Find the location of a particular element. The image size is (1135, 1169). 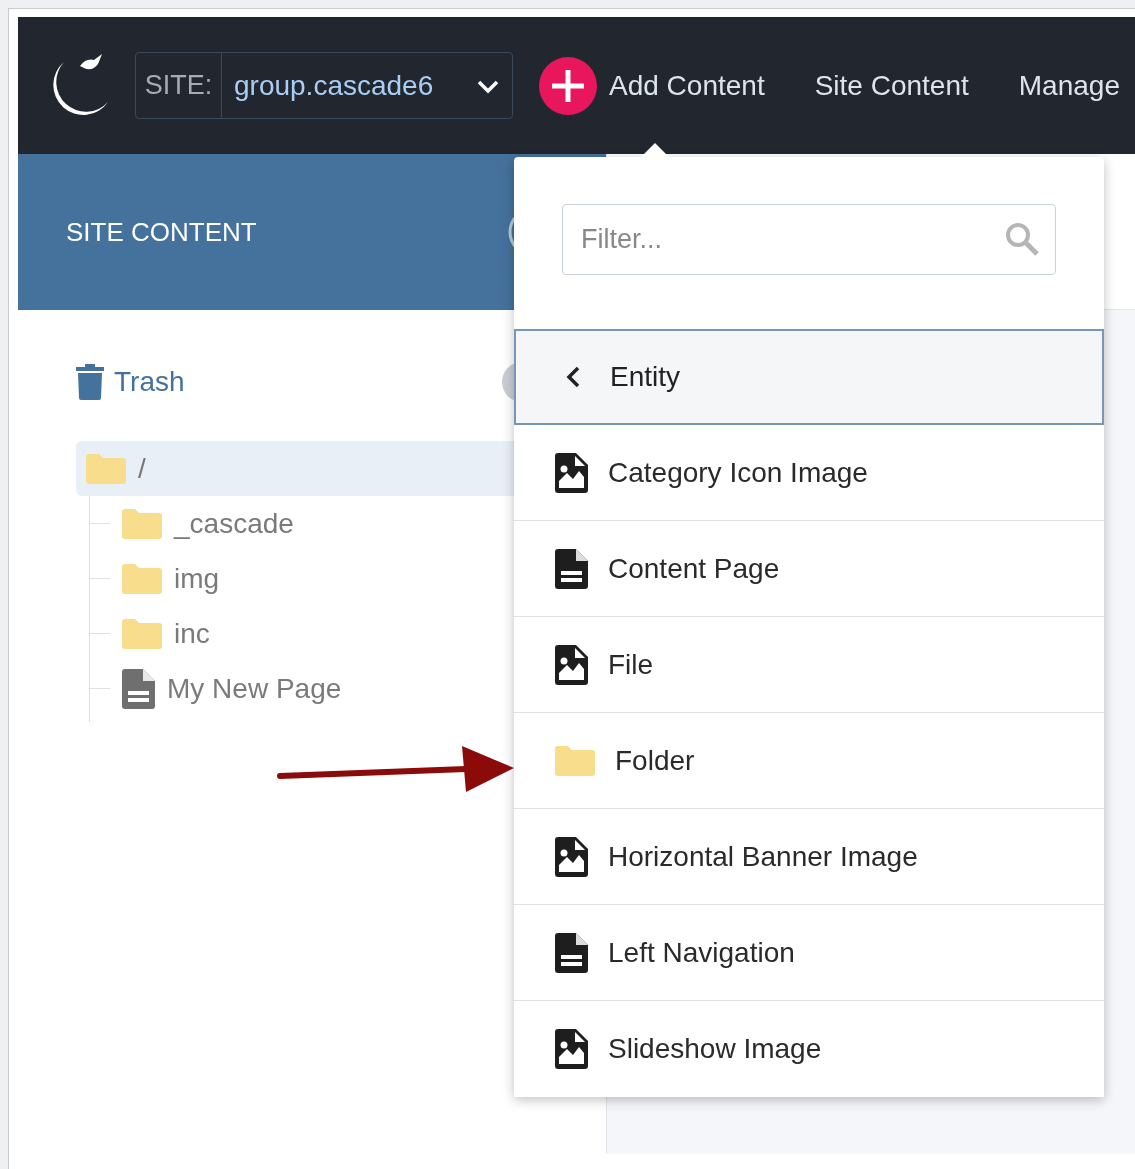

menu-item: File is located at coordinates (809, 665).